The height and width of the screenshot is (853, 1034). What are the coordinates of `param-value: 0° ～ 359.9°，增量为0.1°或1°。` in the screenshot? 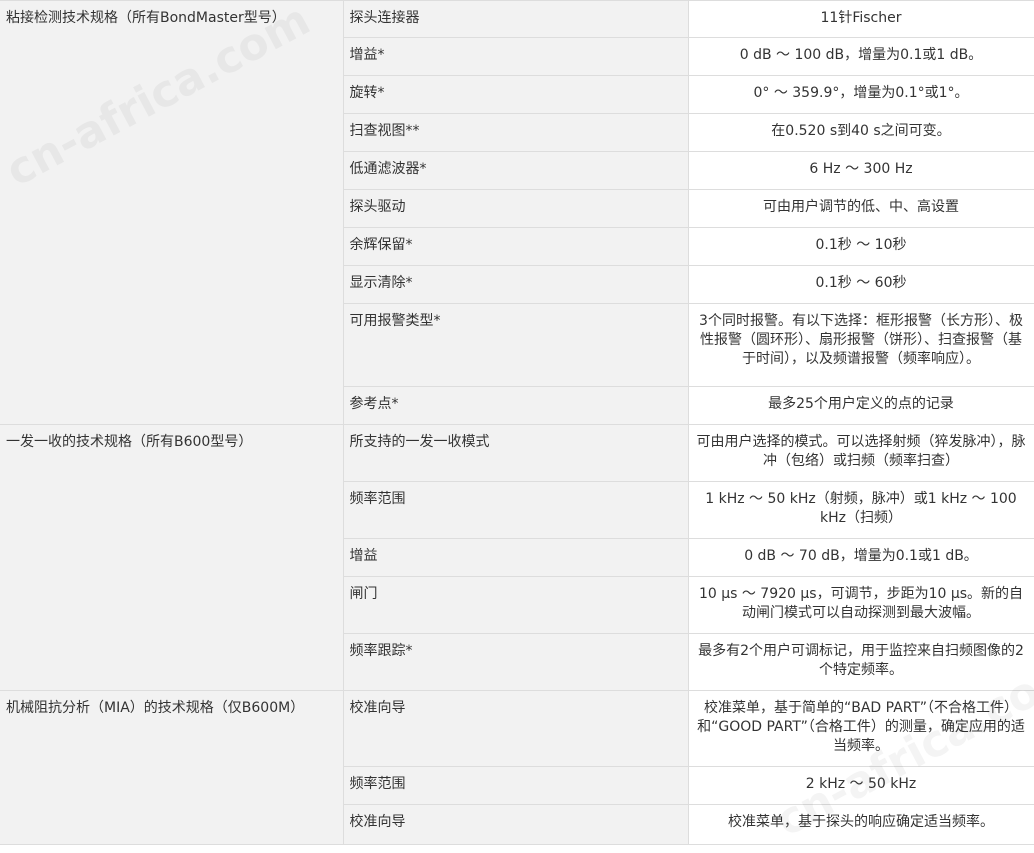 It's located at (860, 94).